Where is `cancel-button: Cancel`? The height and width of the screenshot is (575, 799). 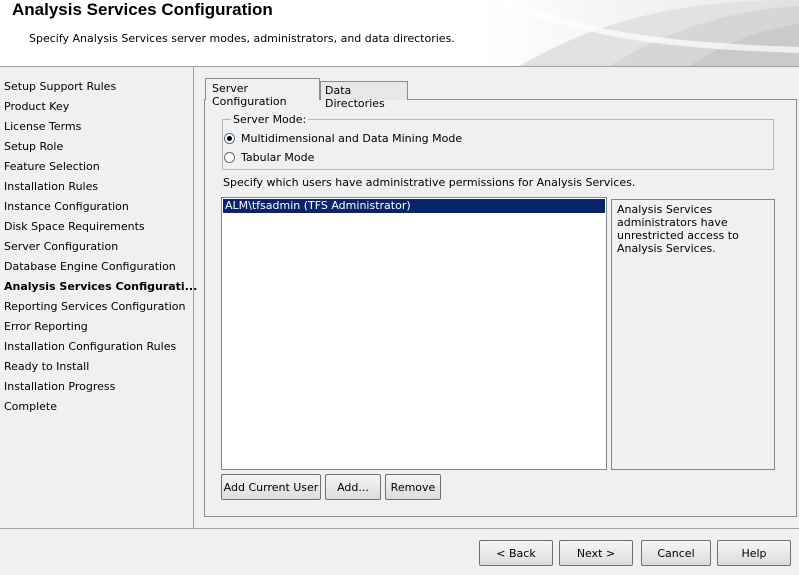 cancel-button: Cancel is located at coordinates (676, 553).